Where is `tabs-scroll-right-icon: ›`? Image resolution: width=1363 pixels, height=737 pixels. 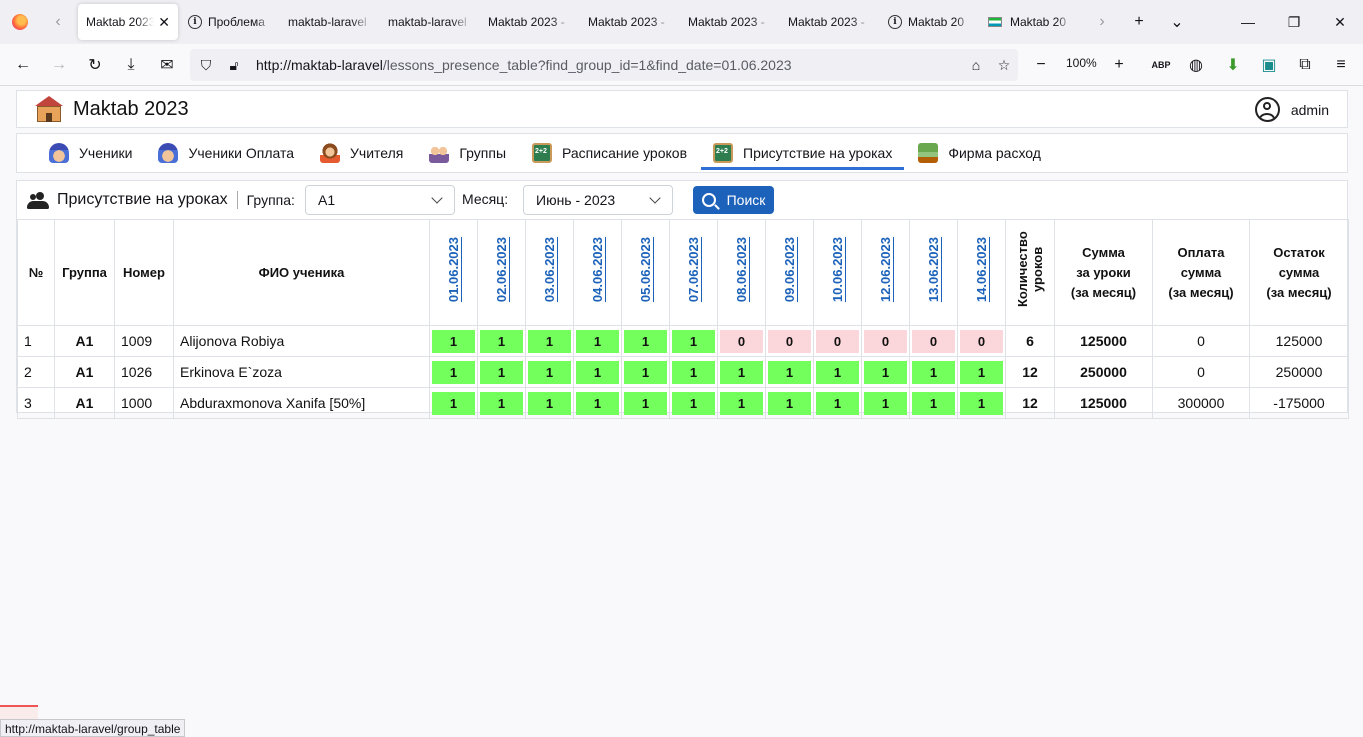 tabs-scroll-right-icon: › is located at coordinates (1102, 22).